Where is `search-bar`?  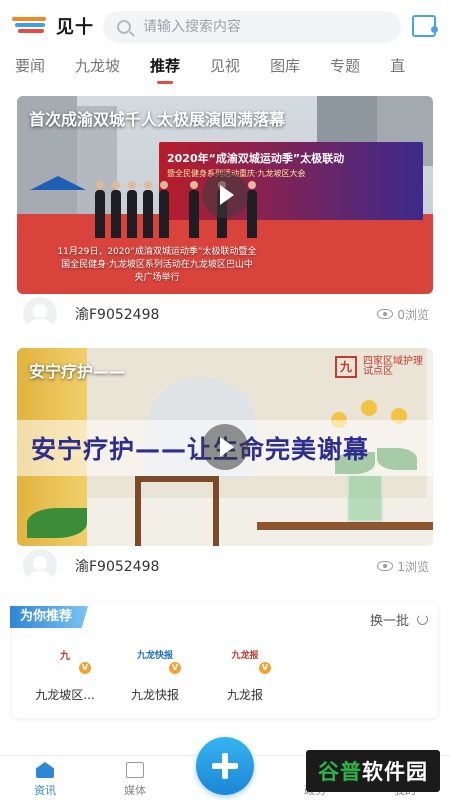 search-bar is located at coordinates (252, 27).